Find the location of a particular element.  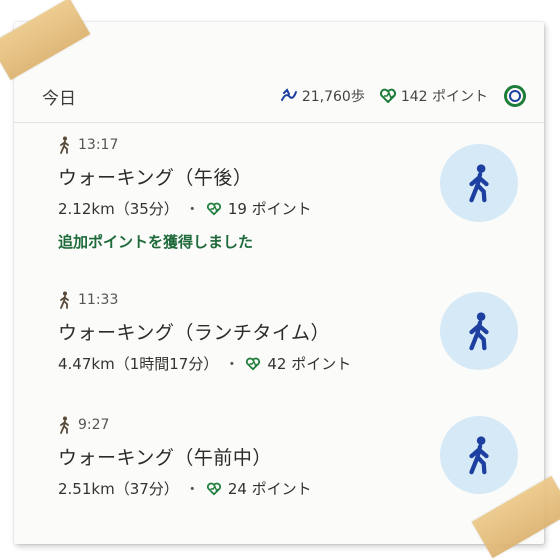

header-divider is located at coordinates (279, 122).